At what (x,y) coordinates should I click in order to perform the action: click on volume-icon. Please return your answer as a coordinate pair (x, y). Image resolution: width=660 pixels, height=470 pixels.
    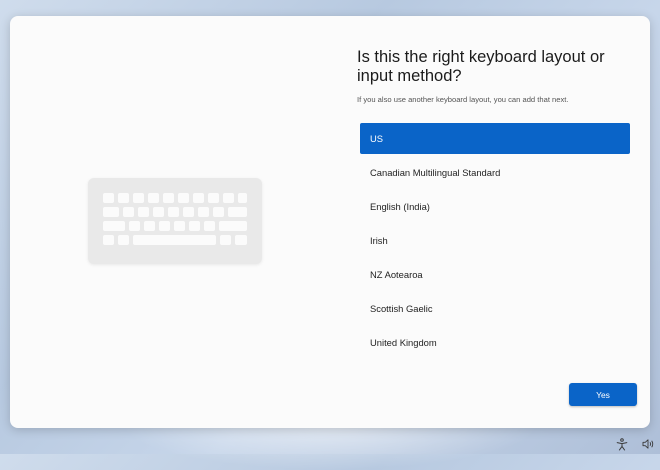
    Looking at the image, I should click on (648, 444).